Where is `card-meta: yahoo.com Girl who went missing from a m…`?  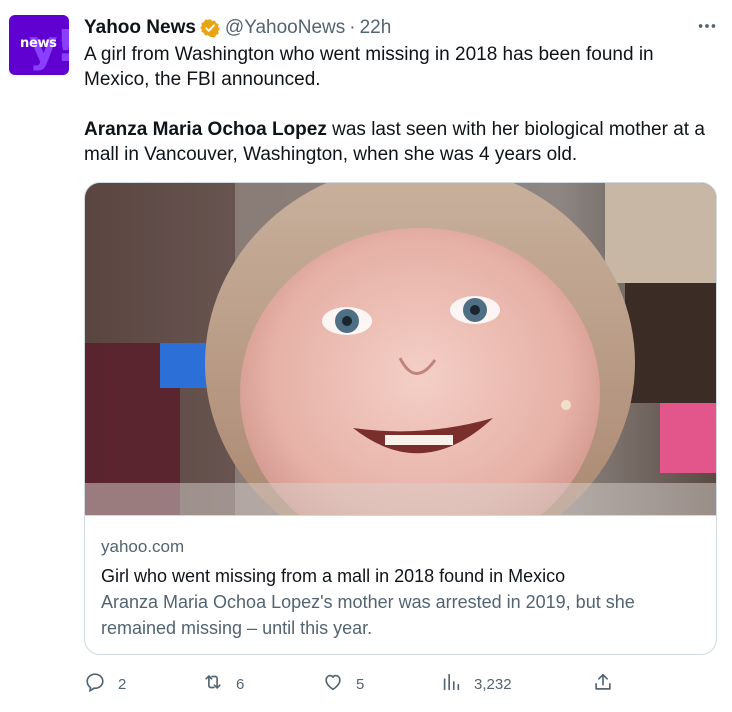
card-meta: yahoo.com Girl who went missing from a m… is located at coordinates (401, 588).